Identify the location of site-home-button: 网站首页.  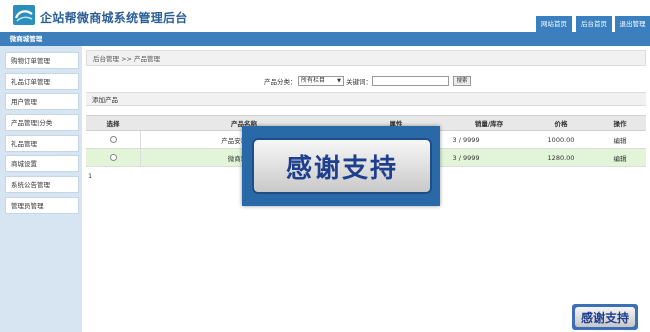
(554, 24).